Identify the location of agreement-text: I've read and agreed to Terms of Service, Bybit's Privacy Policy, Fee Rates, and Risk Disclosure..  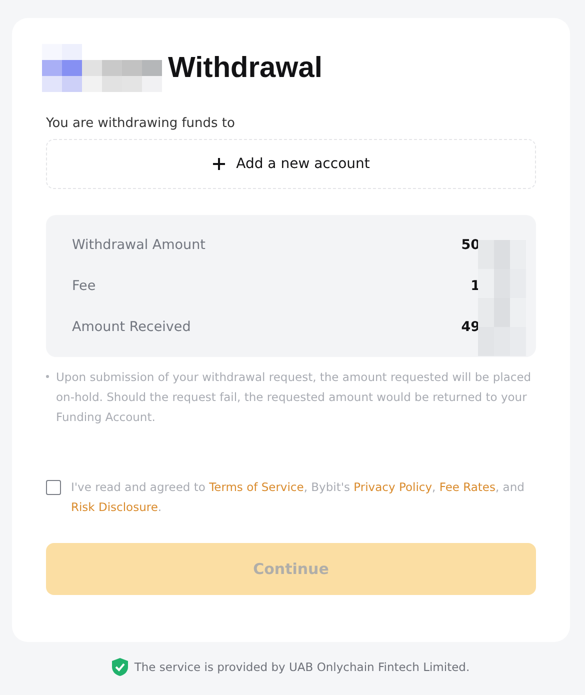
(298, 497).